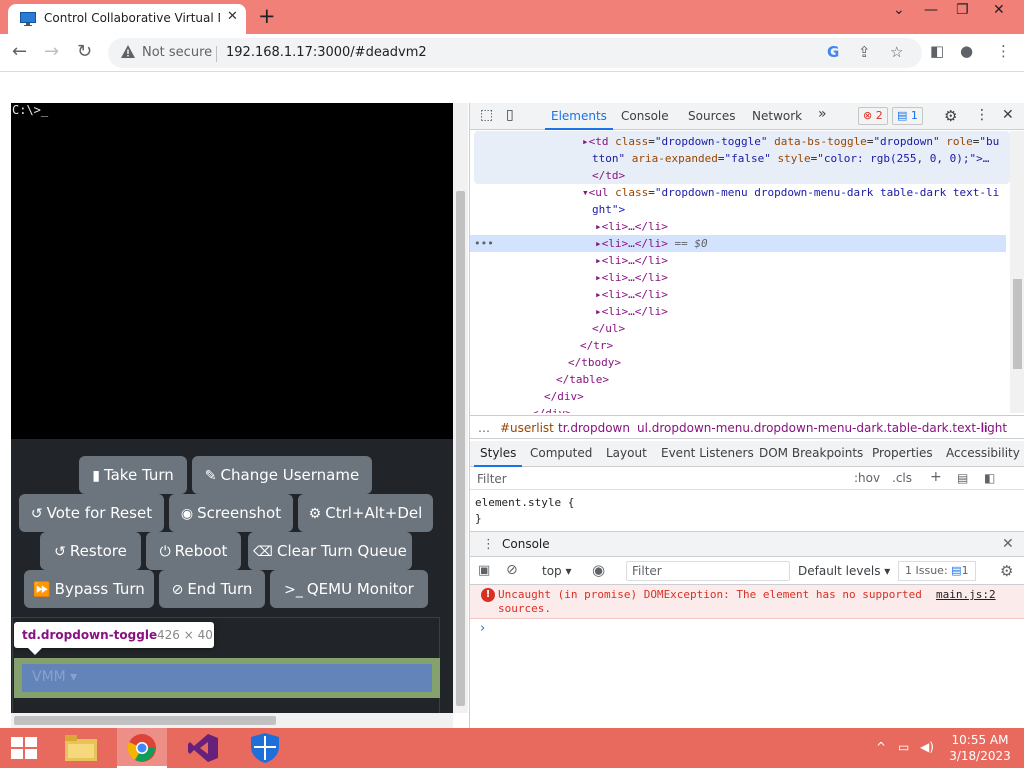 This screenshot has height=768, width=1024. What do you see at coordinates (19, 51) in the screenshot?
I see `back-icon: ←` at bounding box center [19, 51].